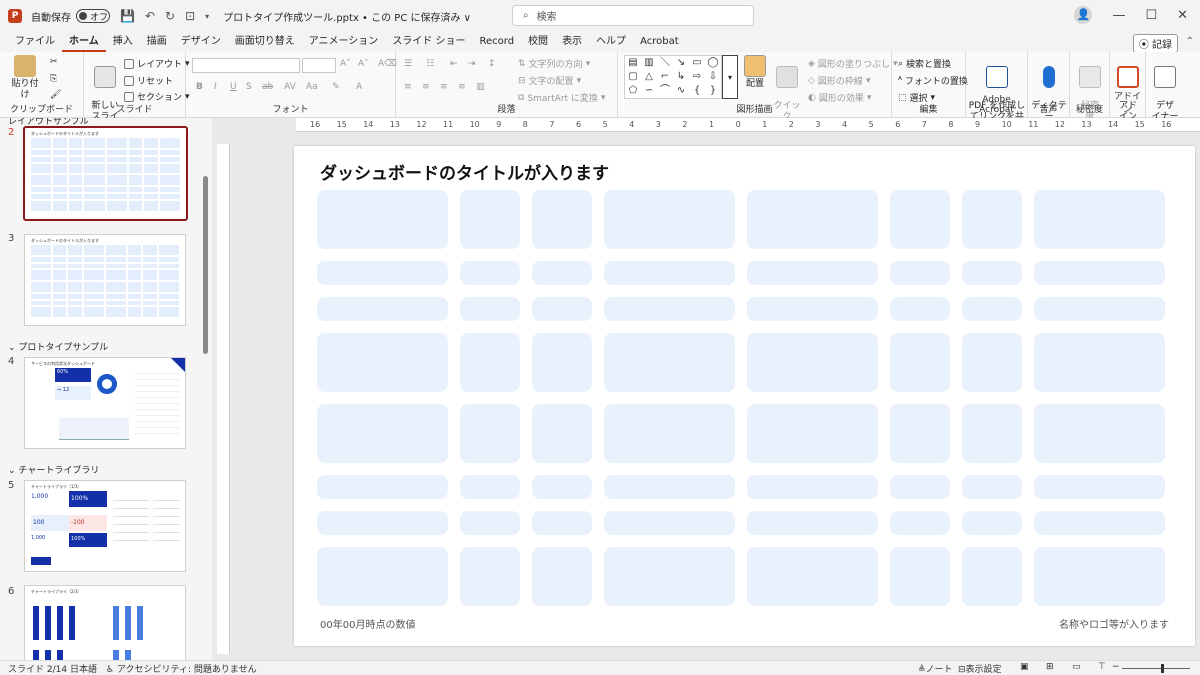 This screenshot has width=1200, height=675. Describe the element at coordinates (649, 91) in the screenshot. I see `curve-icon: ∽` at that location.